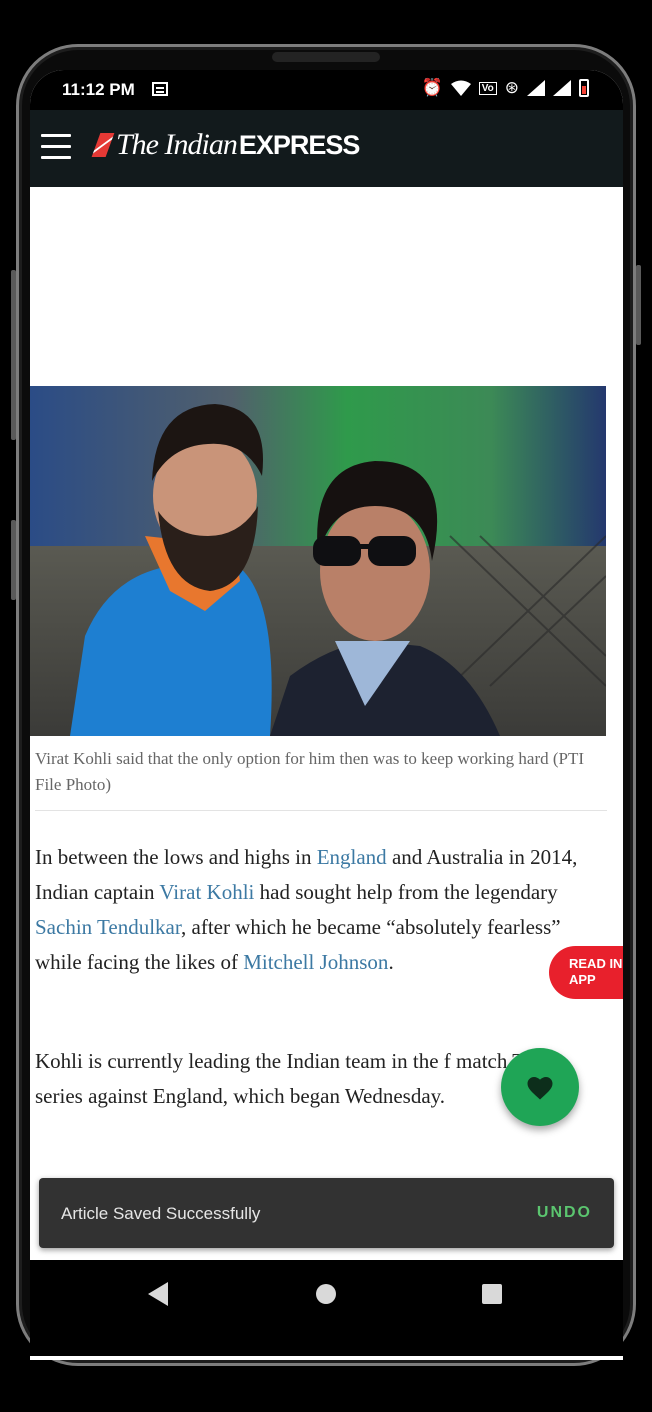 The height and width of the screenshot is (1412, 652). I want to click on link-sachin-tendulkar: Sachin Tendulkar, so click(108, 927).